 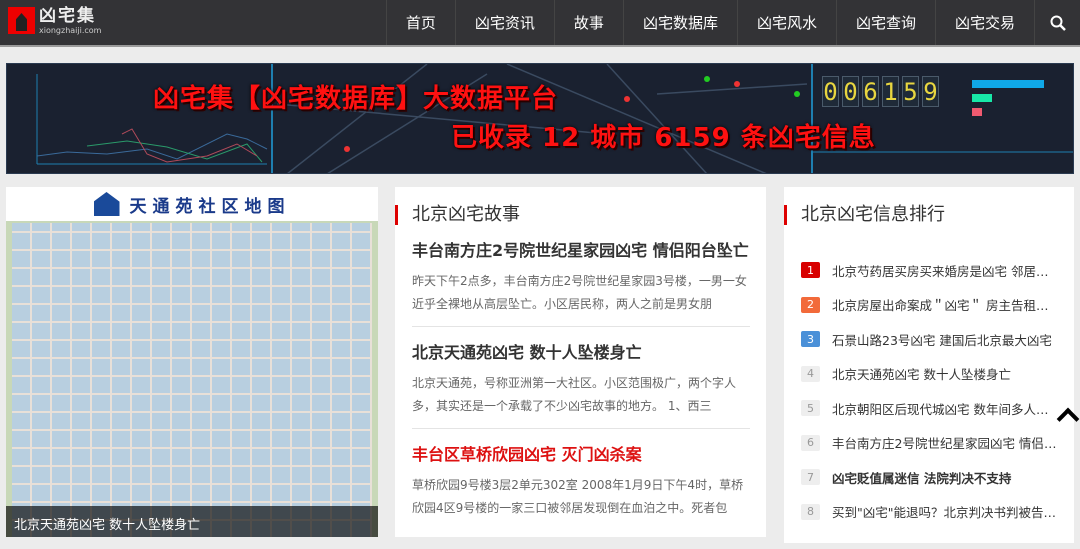 What do you see at coordinates (810, 511) in the screenshot?
I see `rank-badge: 8` at bounding box center [810, 511].